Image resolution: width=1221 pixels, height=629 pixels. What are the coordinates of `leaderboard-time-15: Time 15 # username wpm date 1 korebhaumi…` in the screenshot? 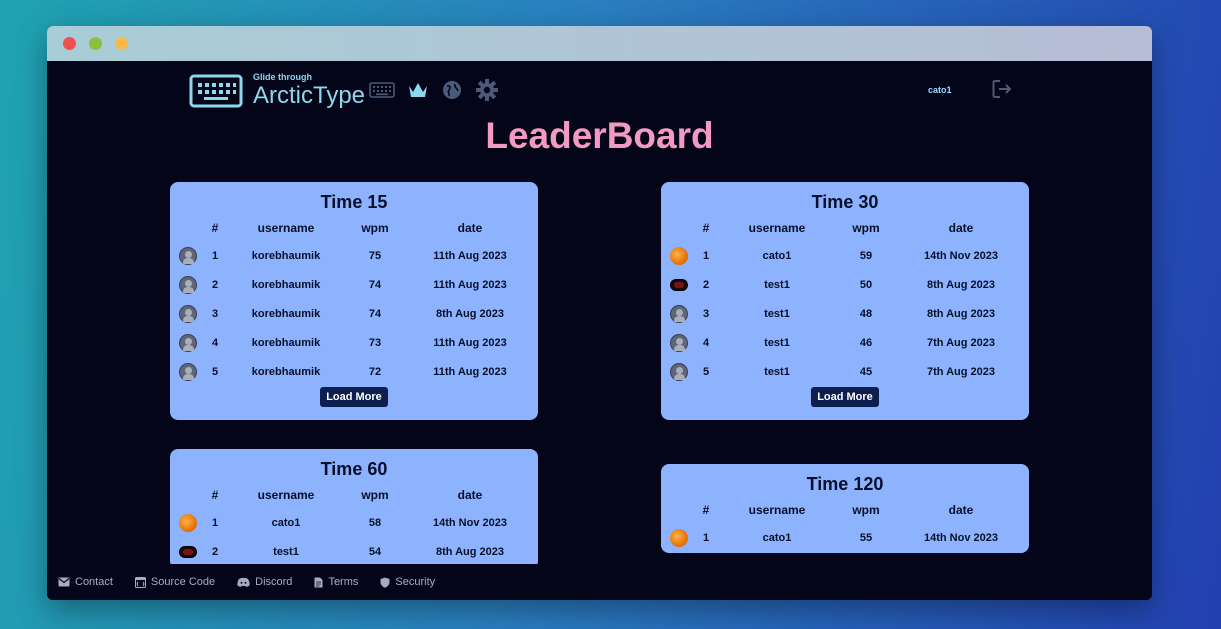 It's located at (354, 301).